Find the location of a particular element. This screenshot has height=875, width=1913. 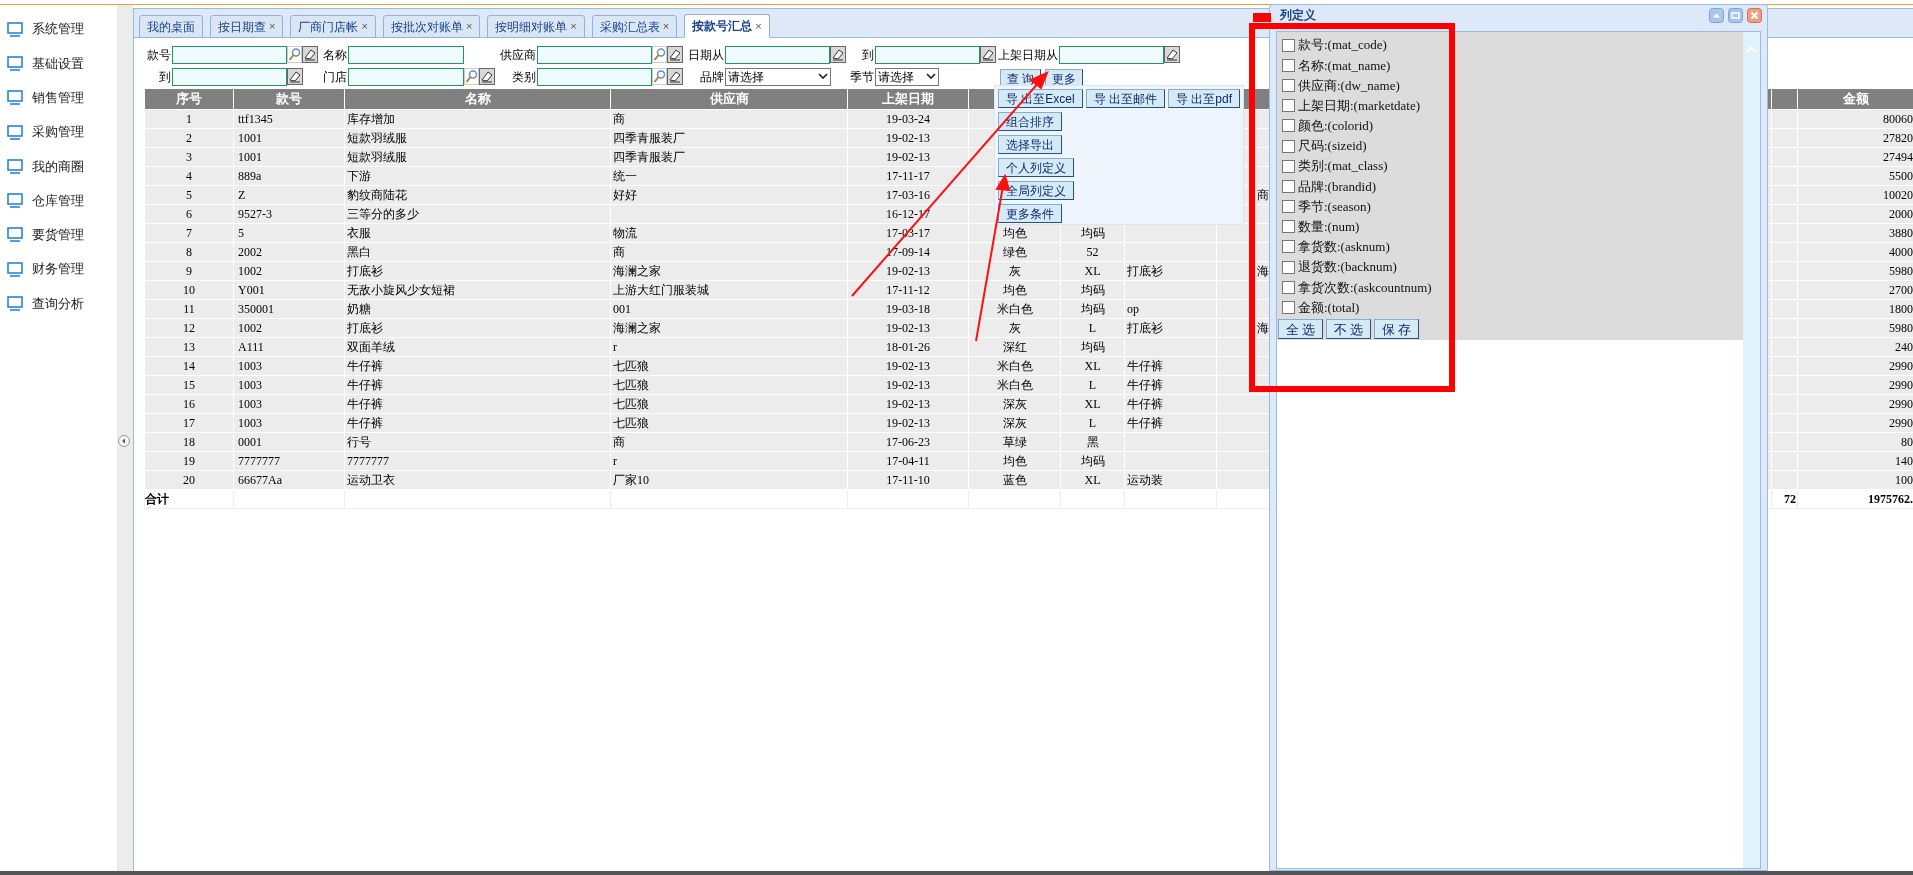

table-cell: 1003 is located at coordinates (289, 365).